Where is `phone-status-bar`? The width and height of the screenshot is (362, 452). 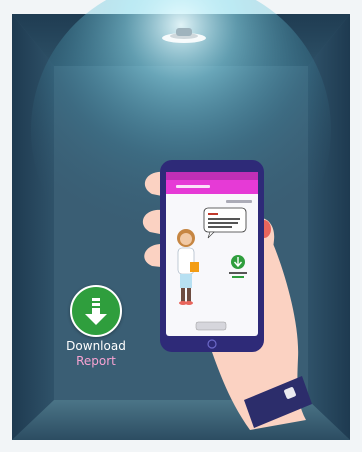
phone-status-bar is located at coordinates (212, 176).